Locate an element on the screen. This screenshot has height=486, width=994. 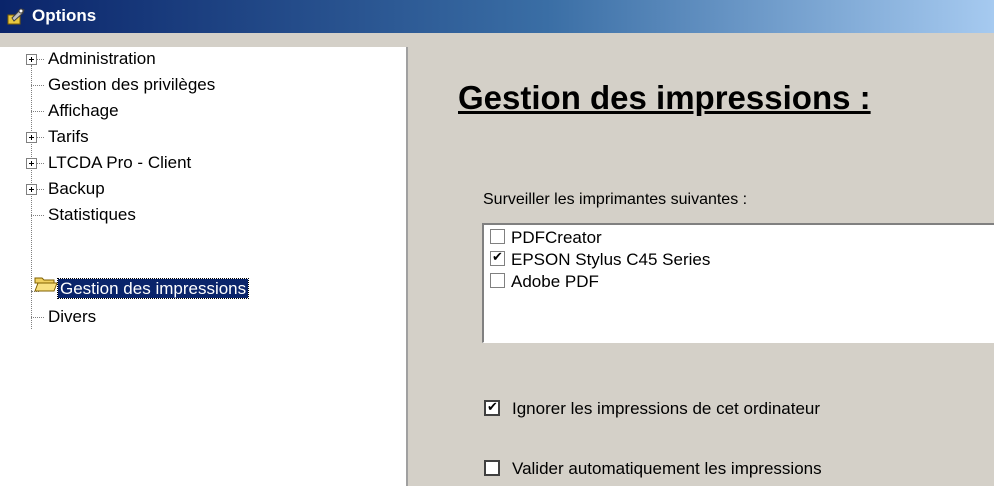
auto-validate-checkbox is located at coordinates (492, 467).